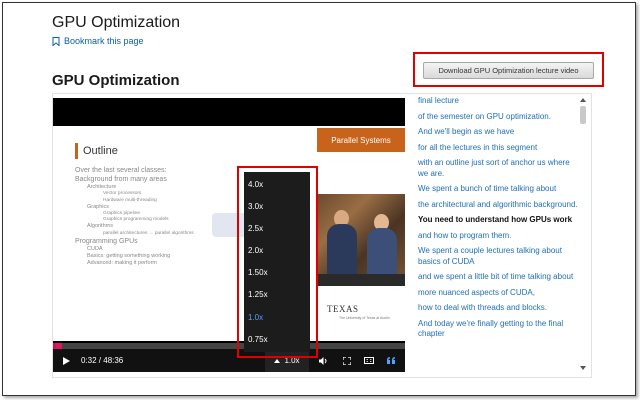  Describe the element at coordinates (499, 148) in the screenshot. I see `transcript-line: for all the lectures in this segment` at that location.